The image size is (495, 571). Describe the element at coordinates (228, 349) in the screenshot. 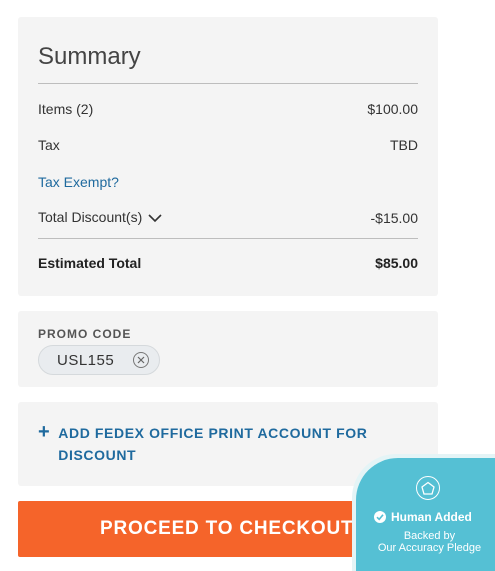

I see `promo-code-card: PROMO CODE USL155` at that location.